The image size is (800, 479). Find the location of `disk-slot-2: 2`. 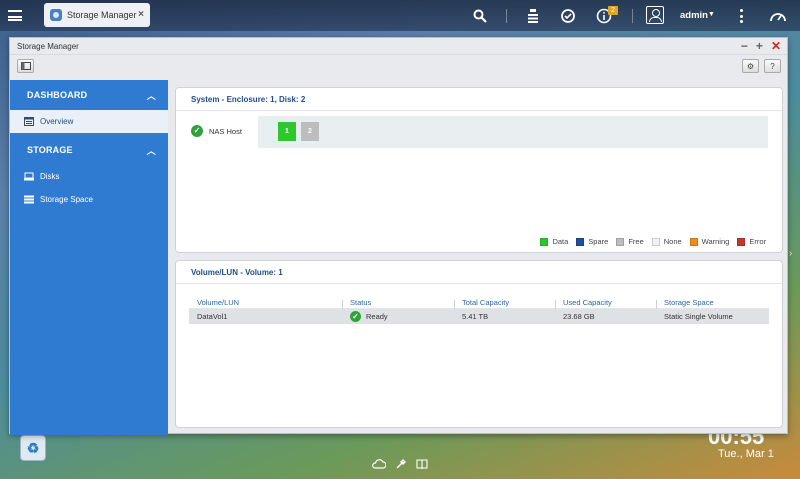

disk-slot-2: 2 is located at coordinates (310, 131).